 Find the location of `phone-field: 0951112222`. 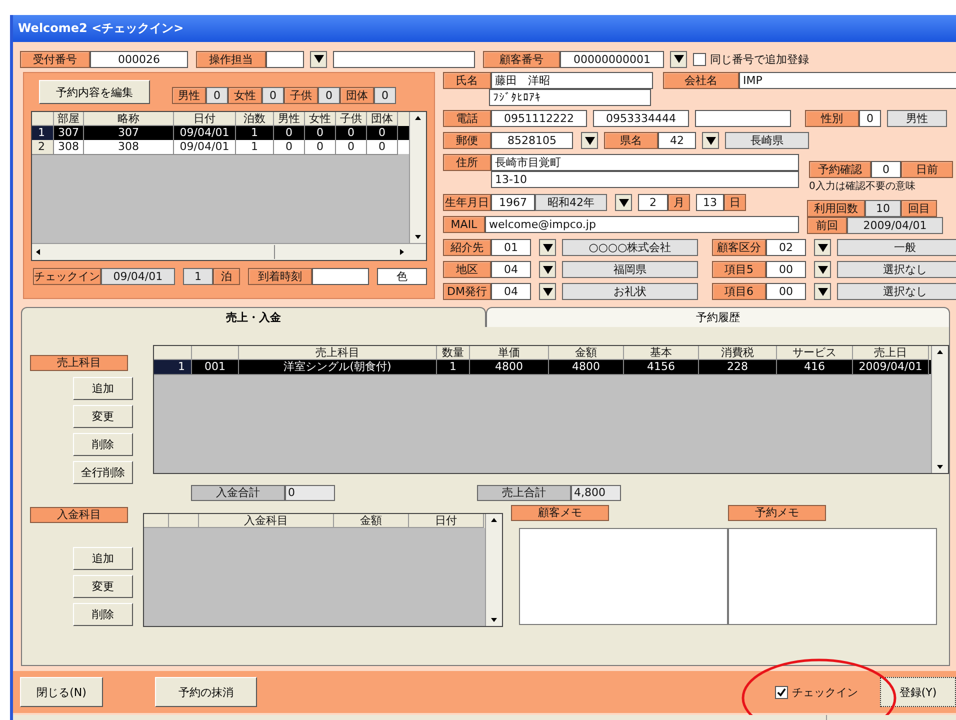

phone-field: 0951112222 is located at coordinates (539, 118).